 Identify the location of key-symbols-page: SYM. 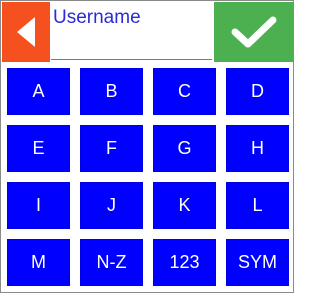
(257, 262).